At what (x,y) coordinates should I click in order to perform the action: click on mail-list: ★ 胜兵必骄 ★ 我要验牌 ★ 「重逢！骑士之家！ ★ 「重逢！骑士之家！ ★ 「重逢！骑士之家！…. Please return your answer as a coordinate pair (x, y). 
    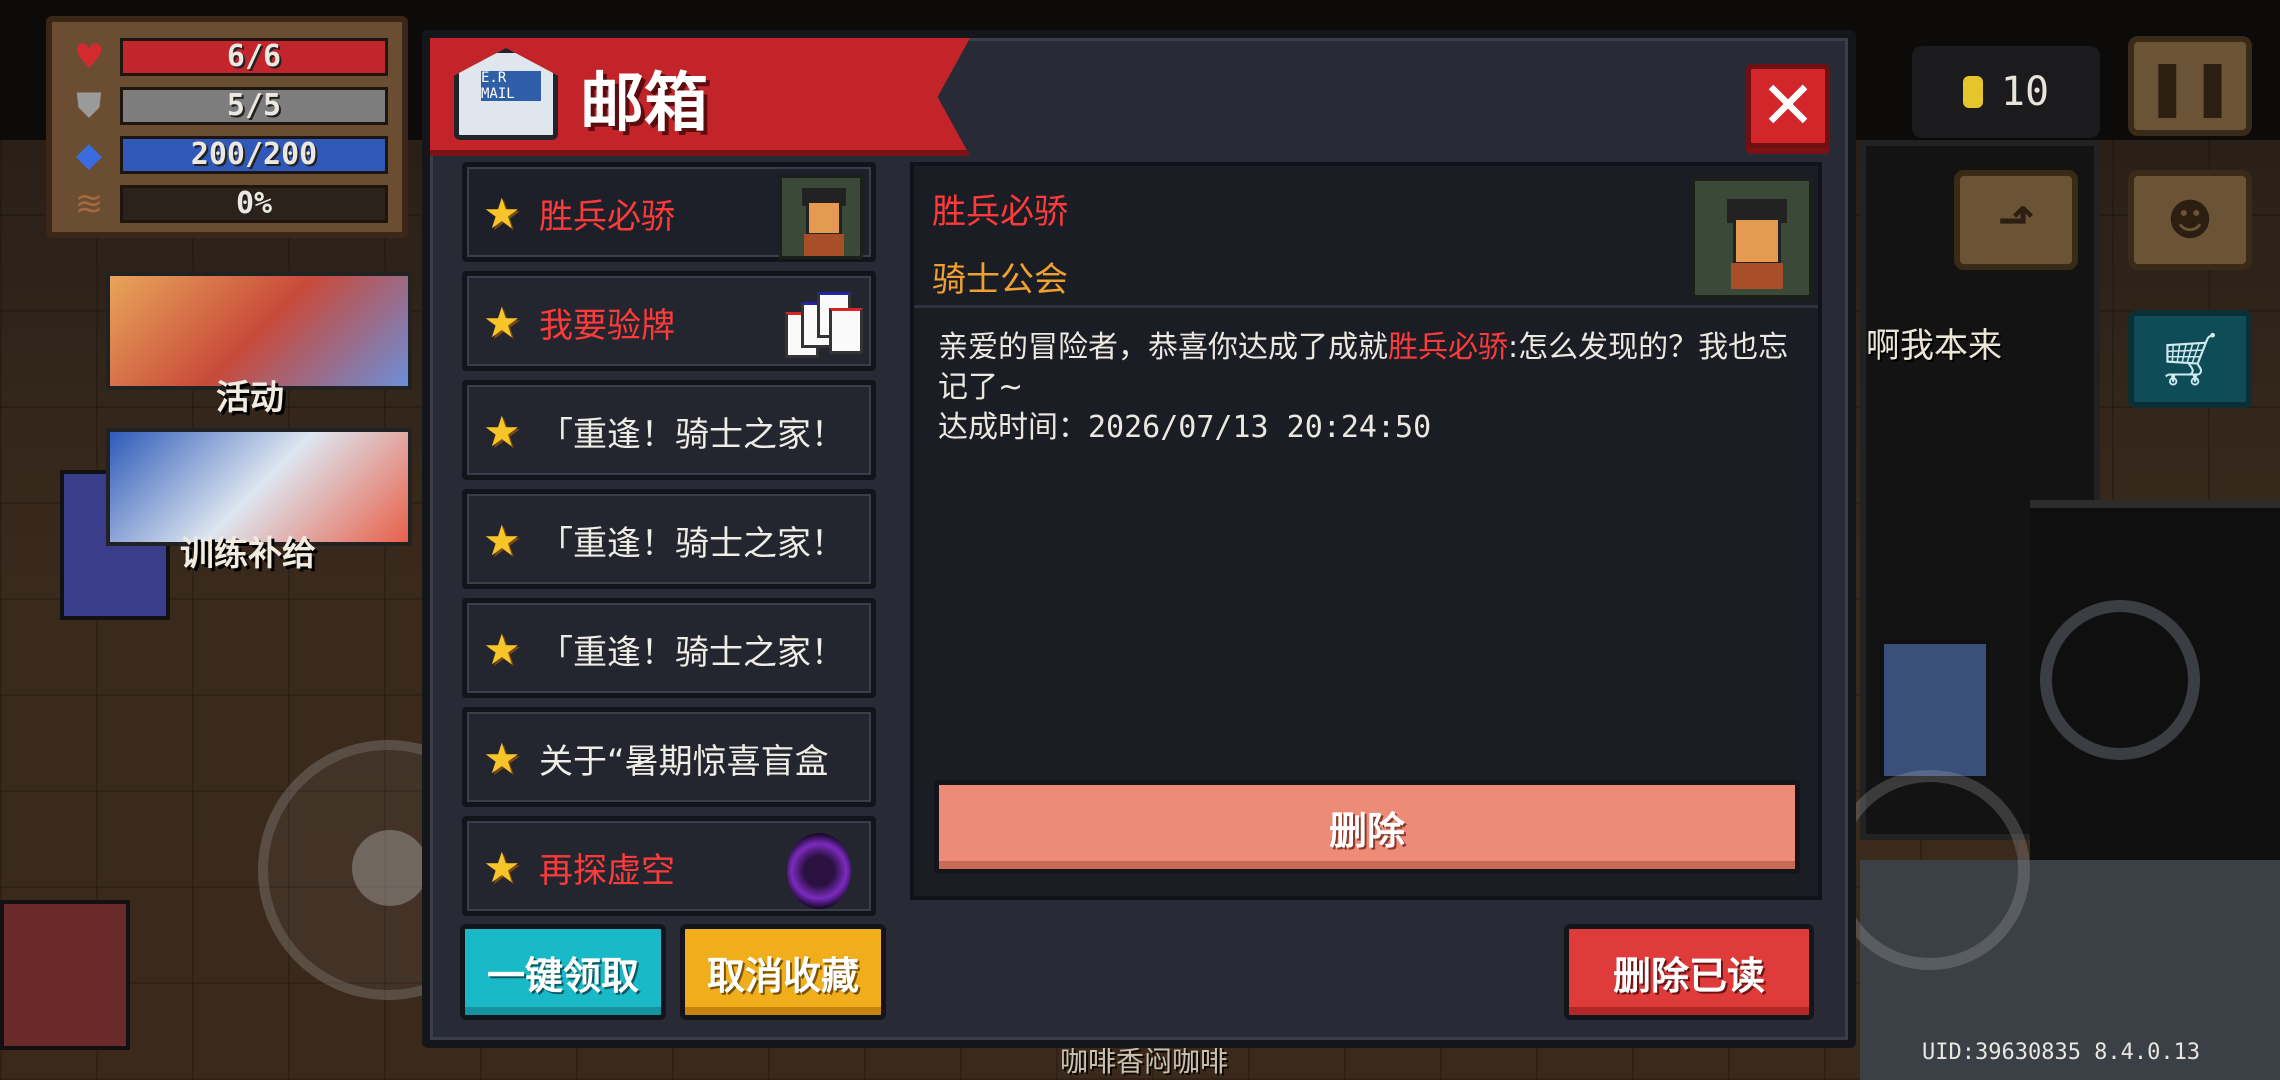
    Looking at the image, I should click on (673, 552).